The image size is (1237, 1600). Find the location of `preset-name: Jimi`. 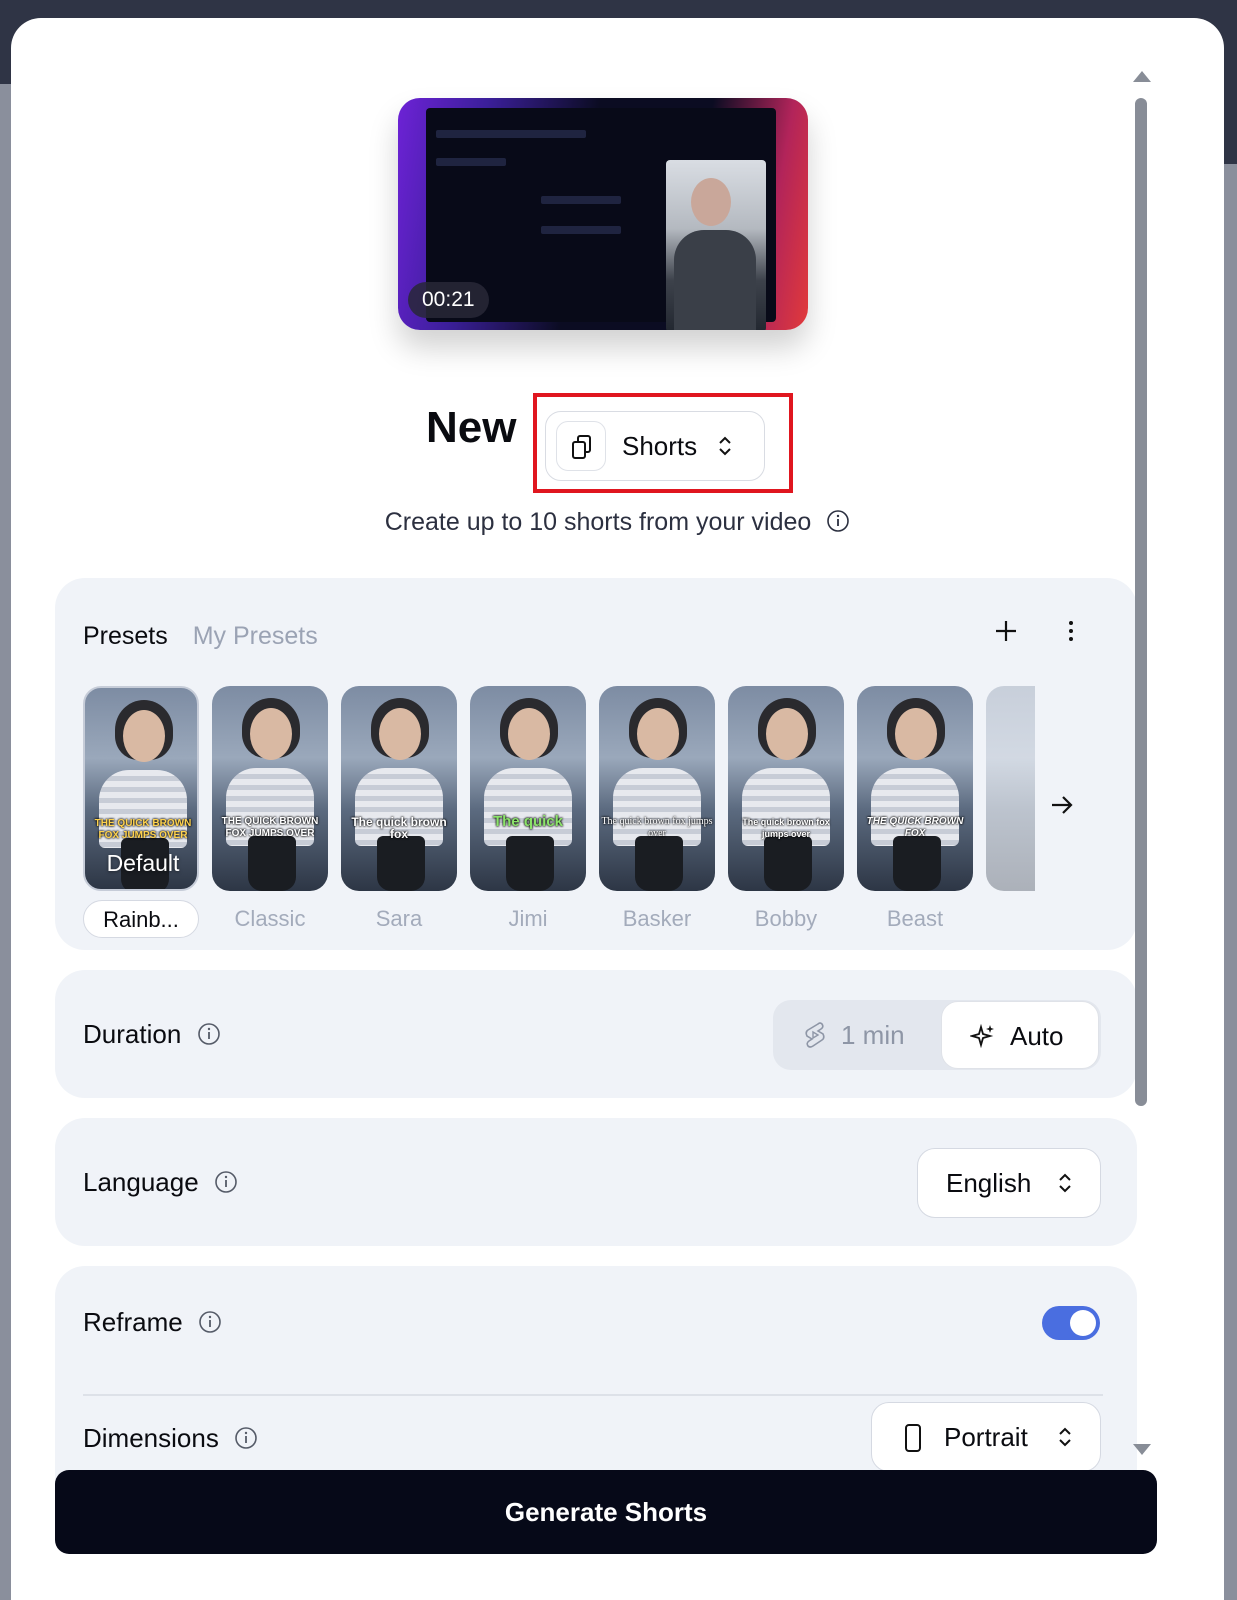

preset-name: Jimi is located at coordinates (528, 918).